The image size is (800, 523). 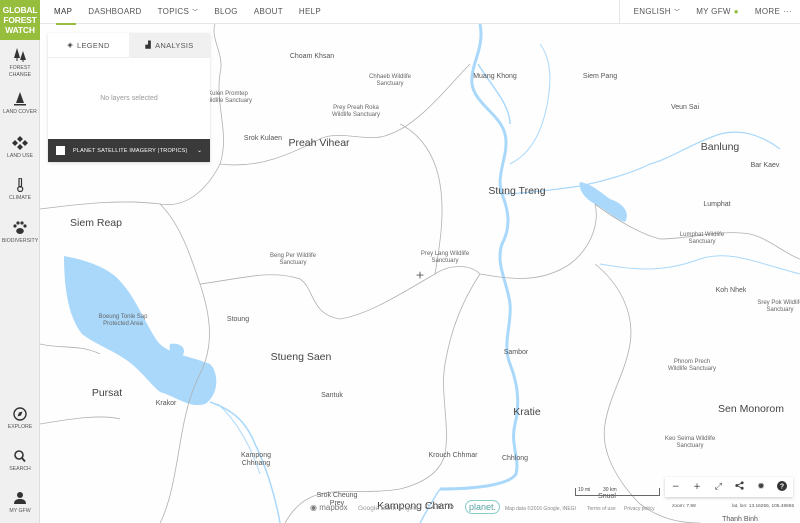 What do you see at coordinates (702, 238) in the screenshot?
I see `map-label: Lumphat Wildlife Sanctuary` at bounding box center [702, 238].